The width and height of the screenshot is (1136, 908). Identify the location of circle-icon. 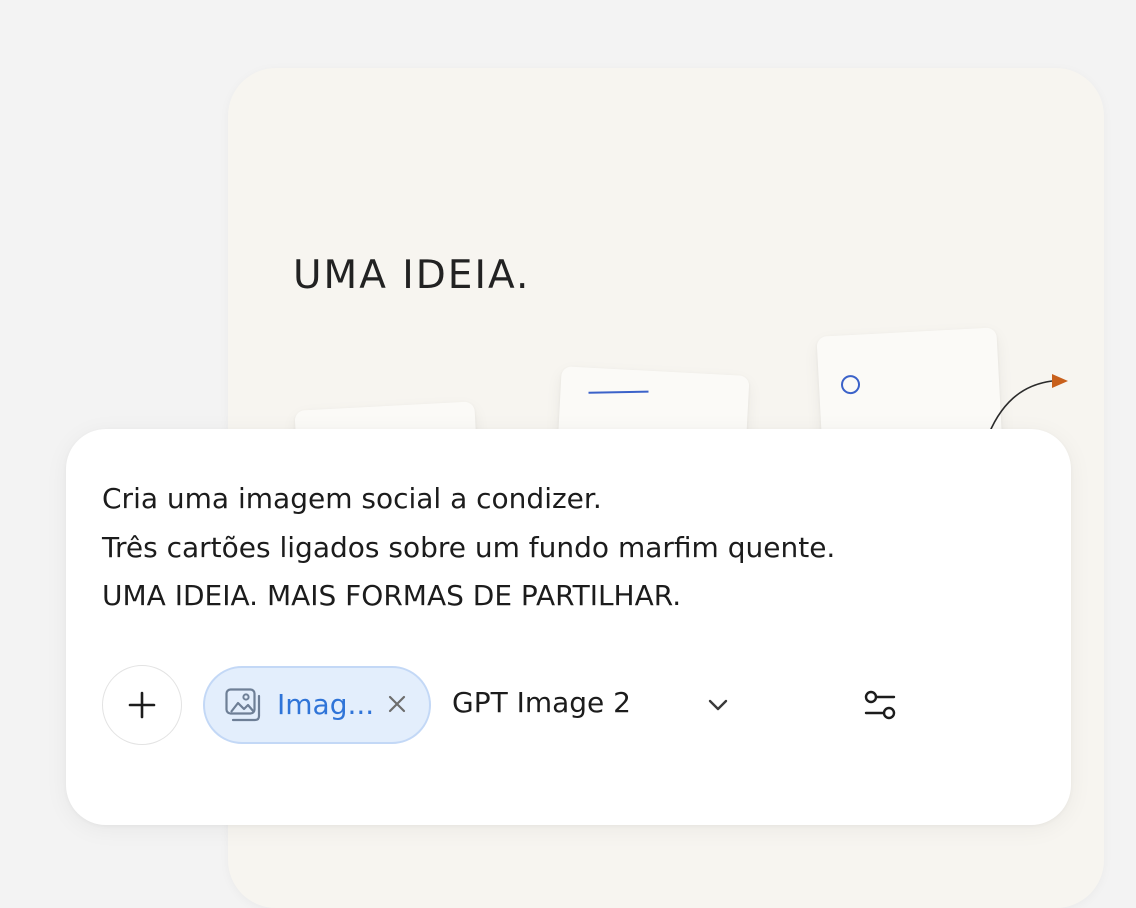
(850, 384).